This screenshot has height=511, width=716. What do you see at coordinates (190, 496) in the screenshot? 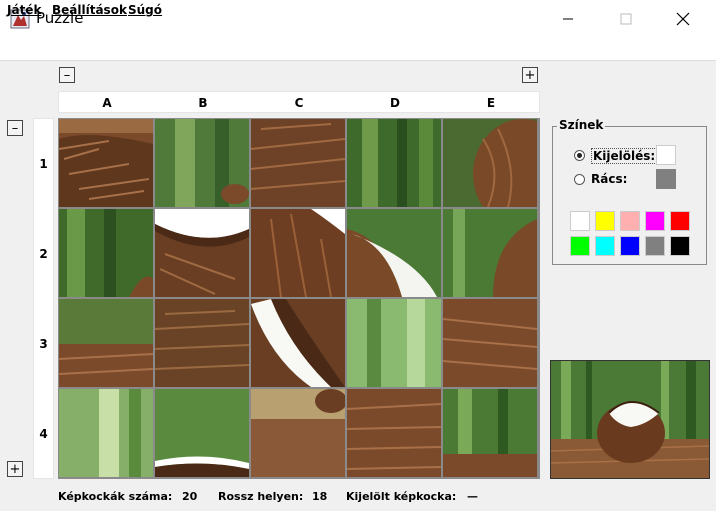
I see `tile-count-value: 20` at bounding box center [190, 496].